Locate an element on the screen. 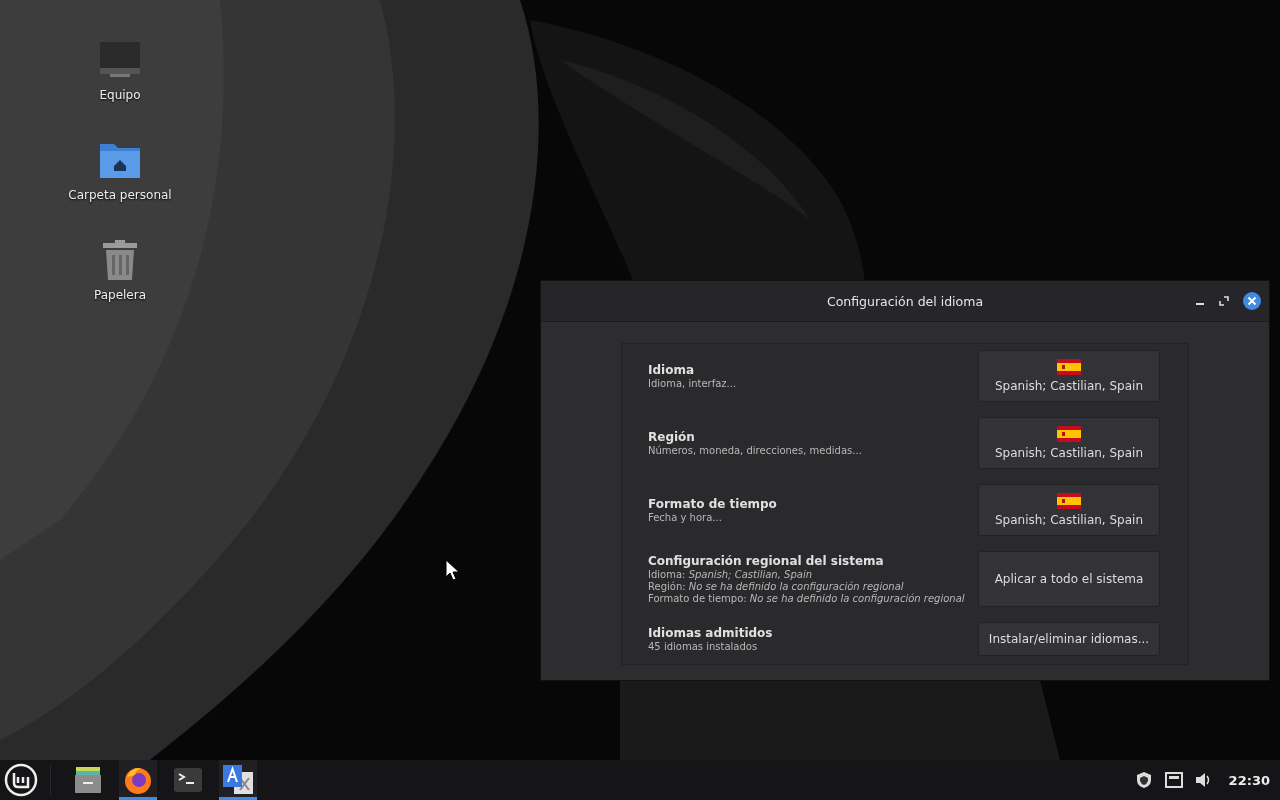 The height and width of the screenshot is (800, 1280). window-title: Configuración del idioma is located at coordinates (905, 301).